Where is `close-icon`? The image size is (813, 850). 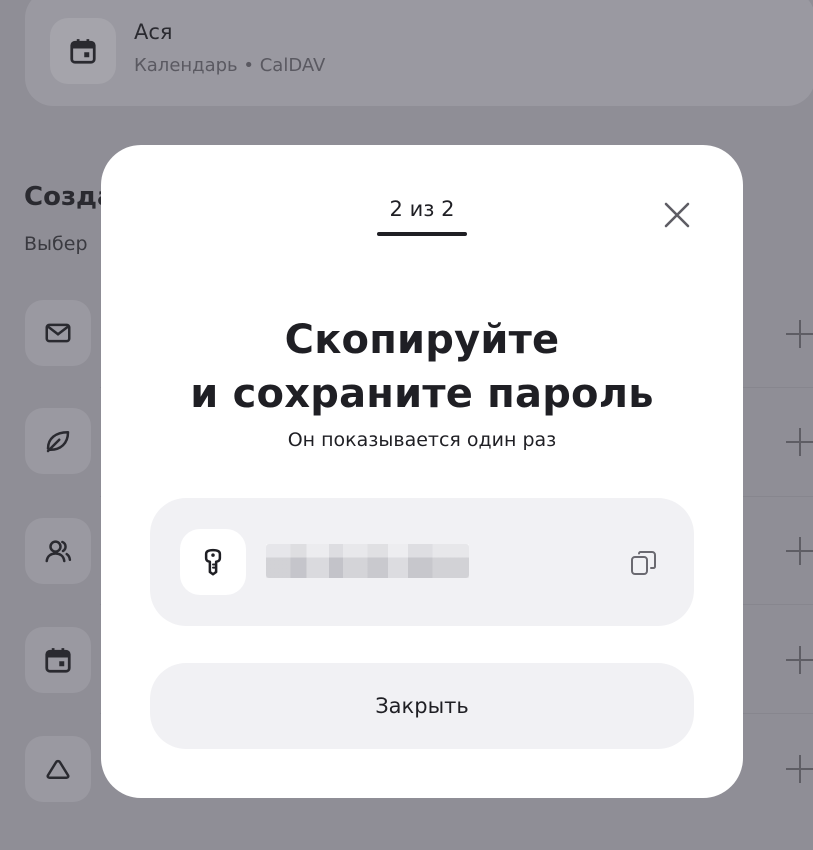
close-icon is located at coordinates (677, 215).